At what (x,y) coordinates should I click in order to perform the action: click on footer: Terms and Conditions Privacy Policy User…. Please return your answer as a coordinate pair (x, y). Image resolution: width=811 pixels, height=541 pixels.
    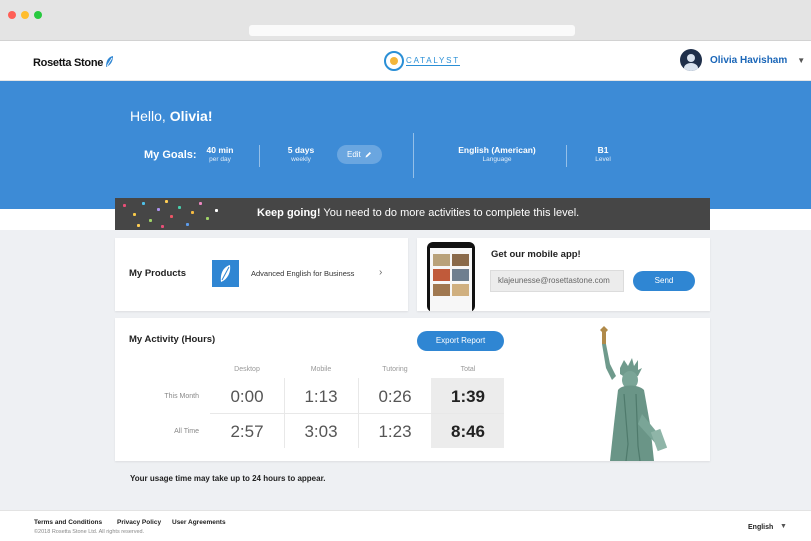
    Looking at the image, I should click on (405, 525).